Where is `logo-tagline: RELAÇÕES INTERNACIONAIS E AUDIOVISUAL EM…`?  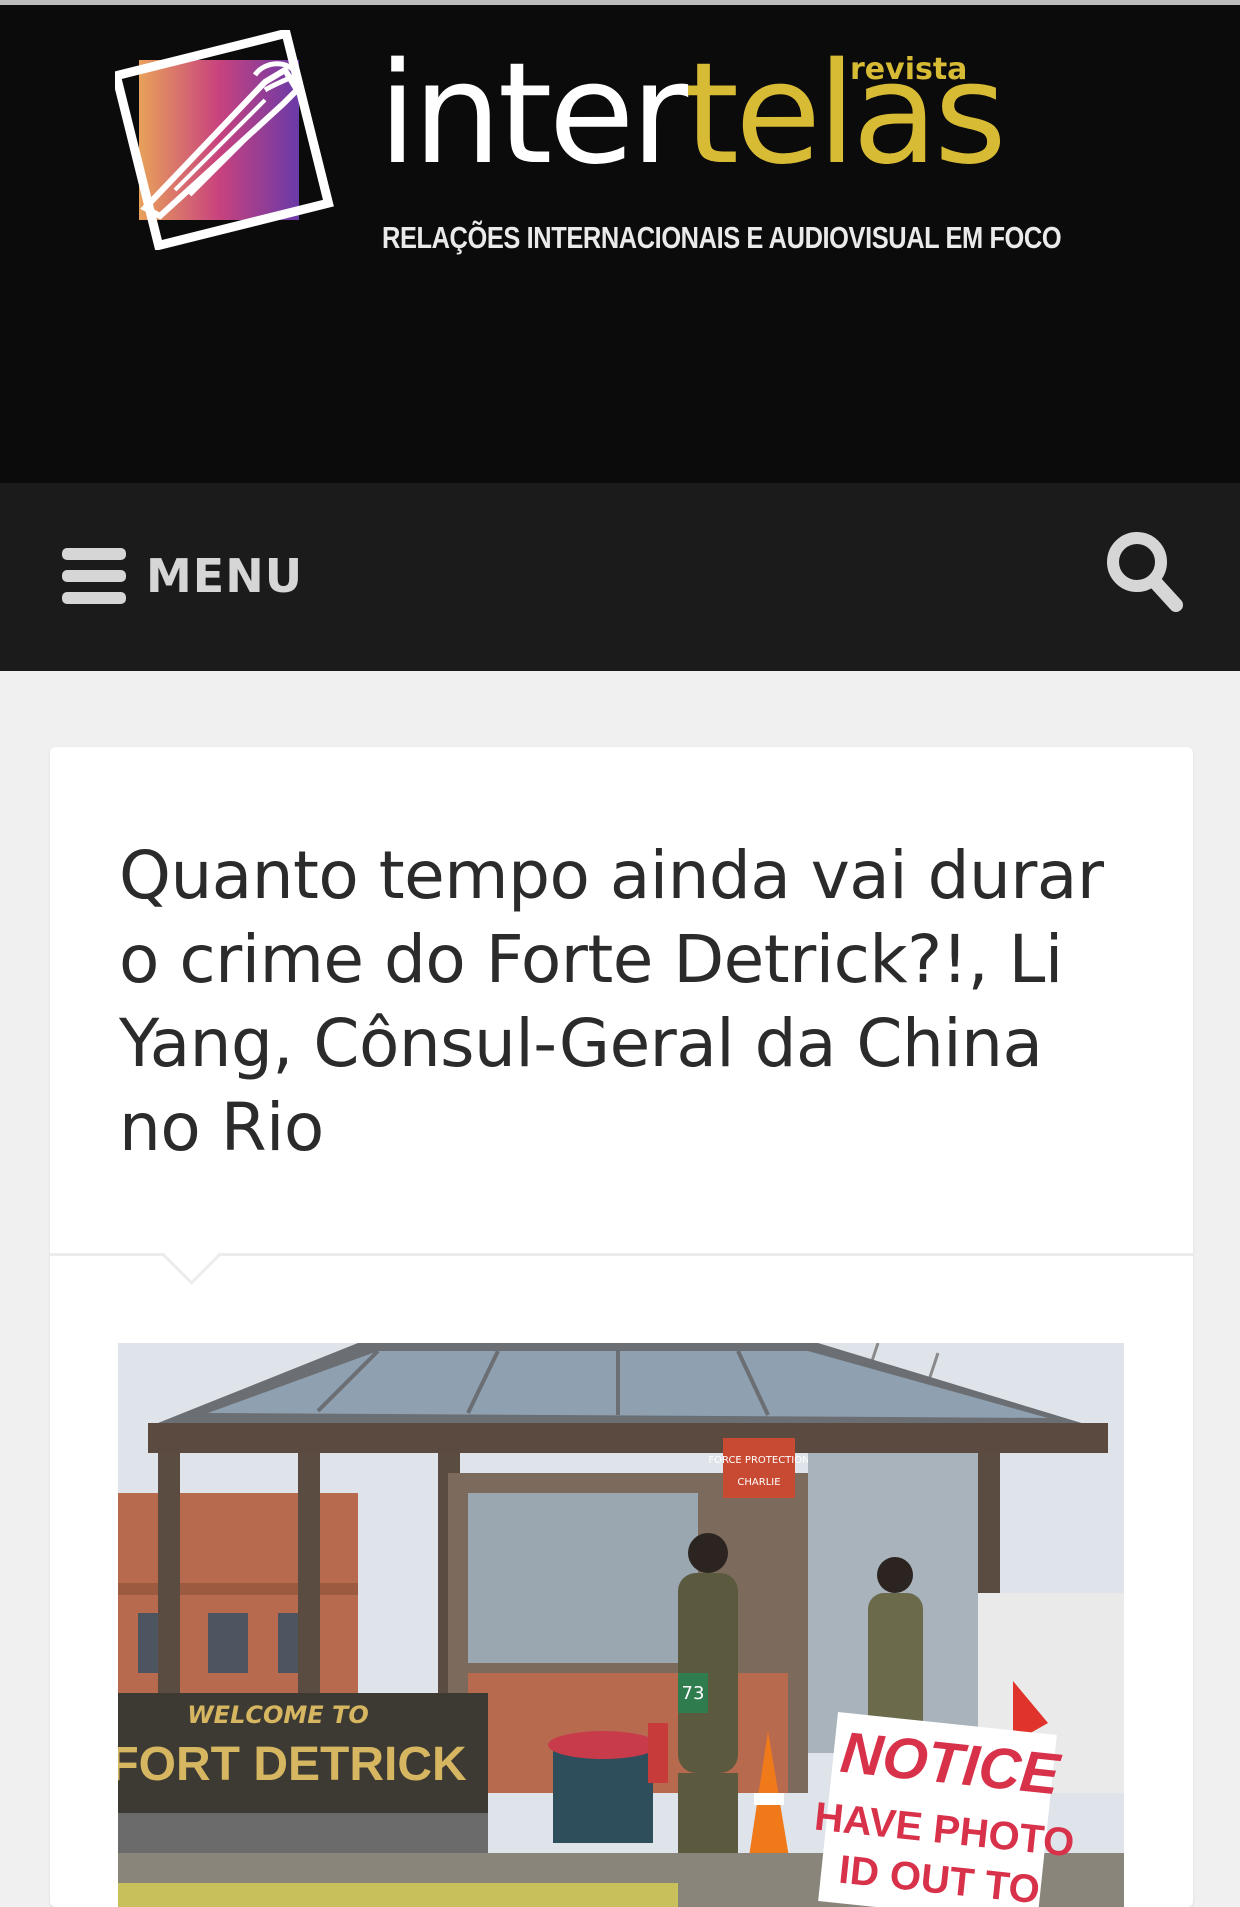 logo-tagline: RELAÇÕES INTERNACIONAIS E AUDIOVISUAL EM… is located at coordinates (722, 237).